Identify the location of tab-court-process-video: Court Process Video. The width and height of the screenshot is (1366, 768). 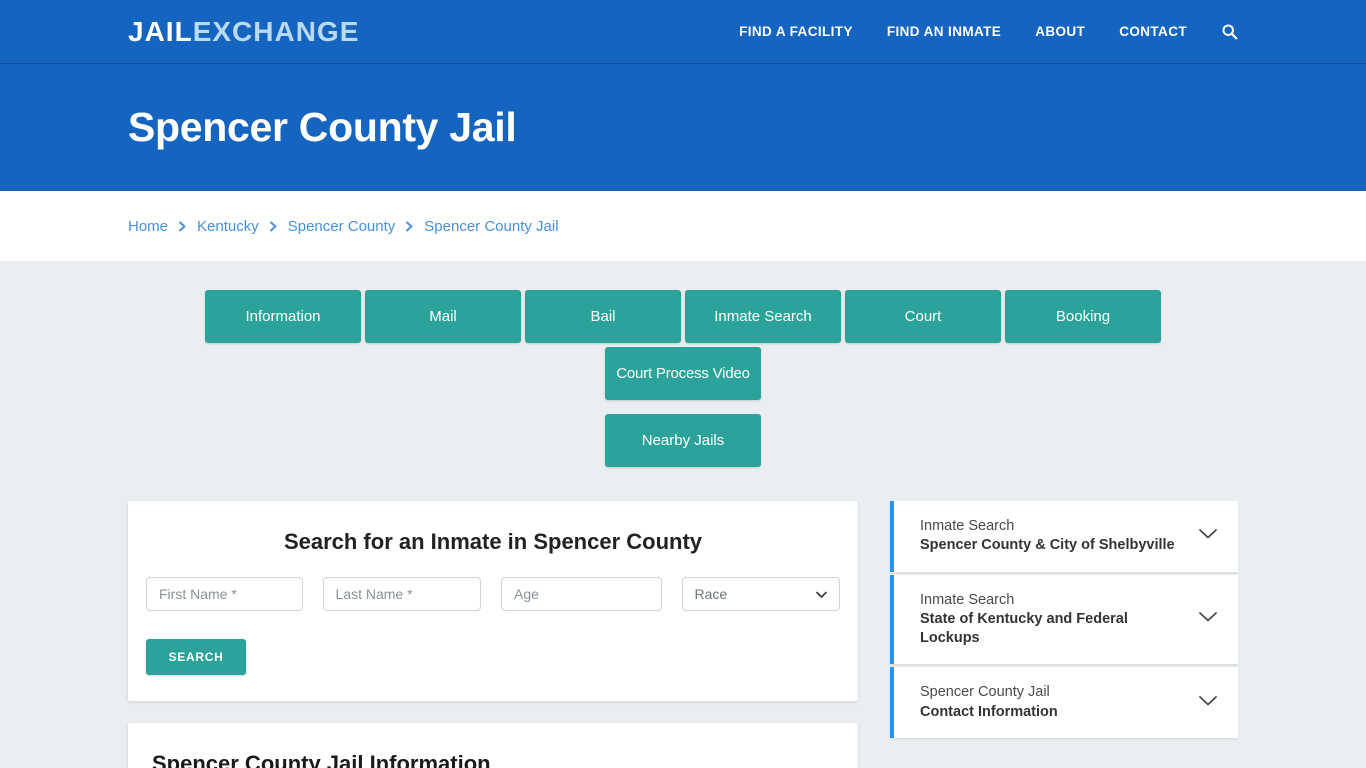
(683, 373).